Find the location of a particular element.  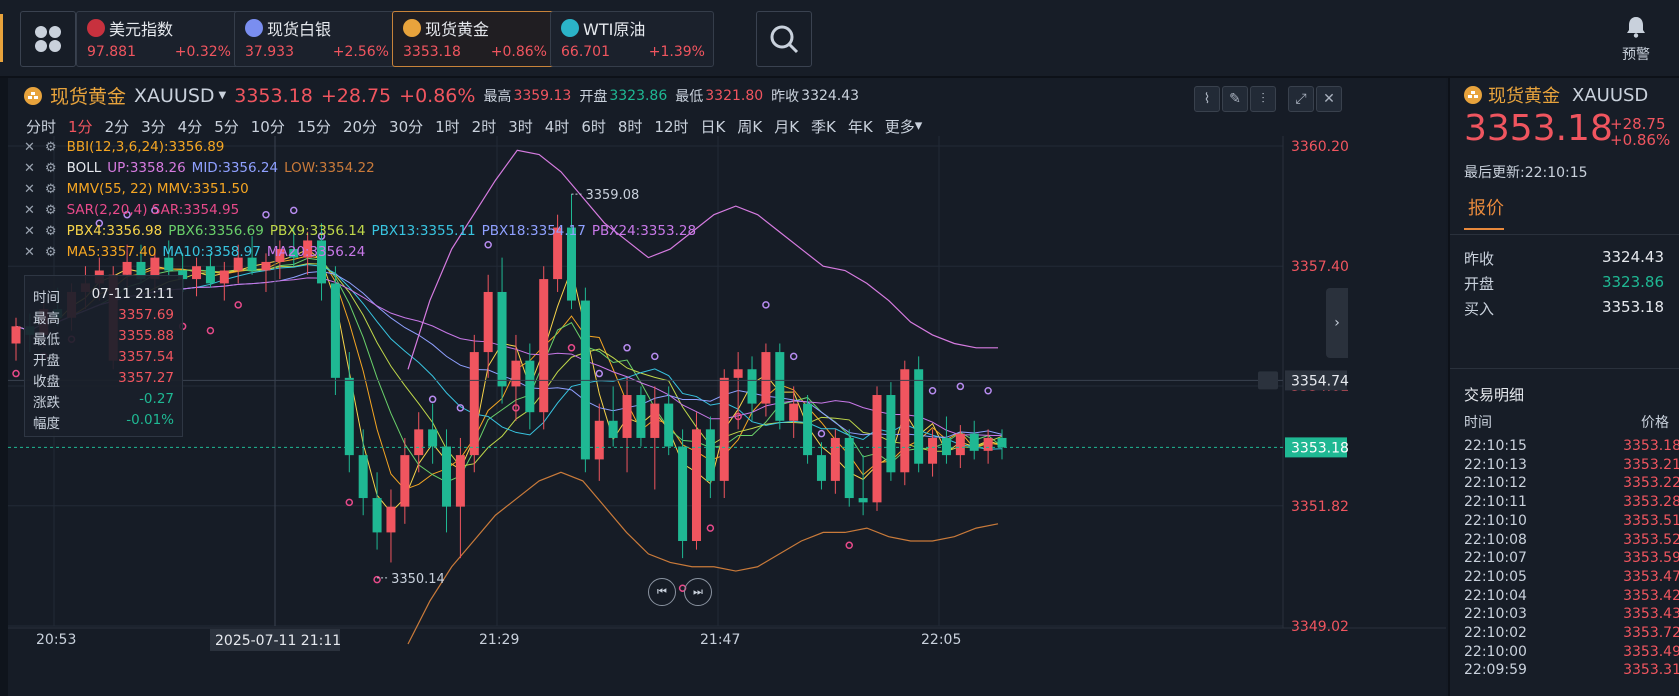

y-tick-label: 3351.82 is located at coordinates (1320, 507).